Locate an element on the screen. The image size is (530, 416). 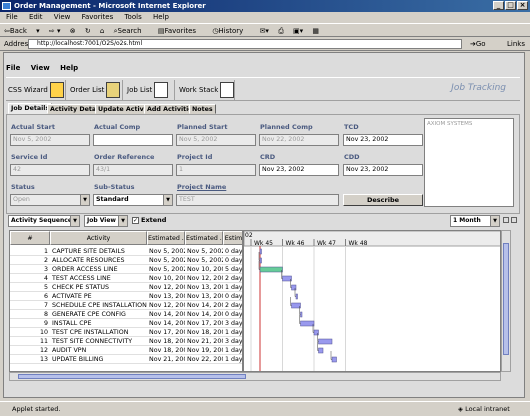
edit-icon: ▣▾ is located at coordinates (298, 31).